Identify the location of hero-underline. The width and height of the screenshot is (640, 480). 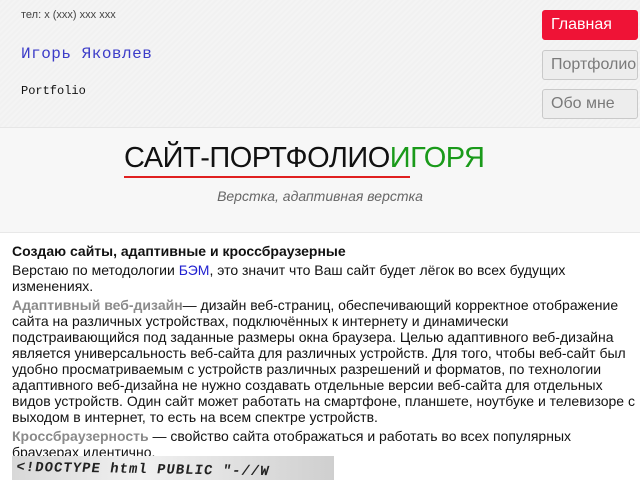
(267, 177).